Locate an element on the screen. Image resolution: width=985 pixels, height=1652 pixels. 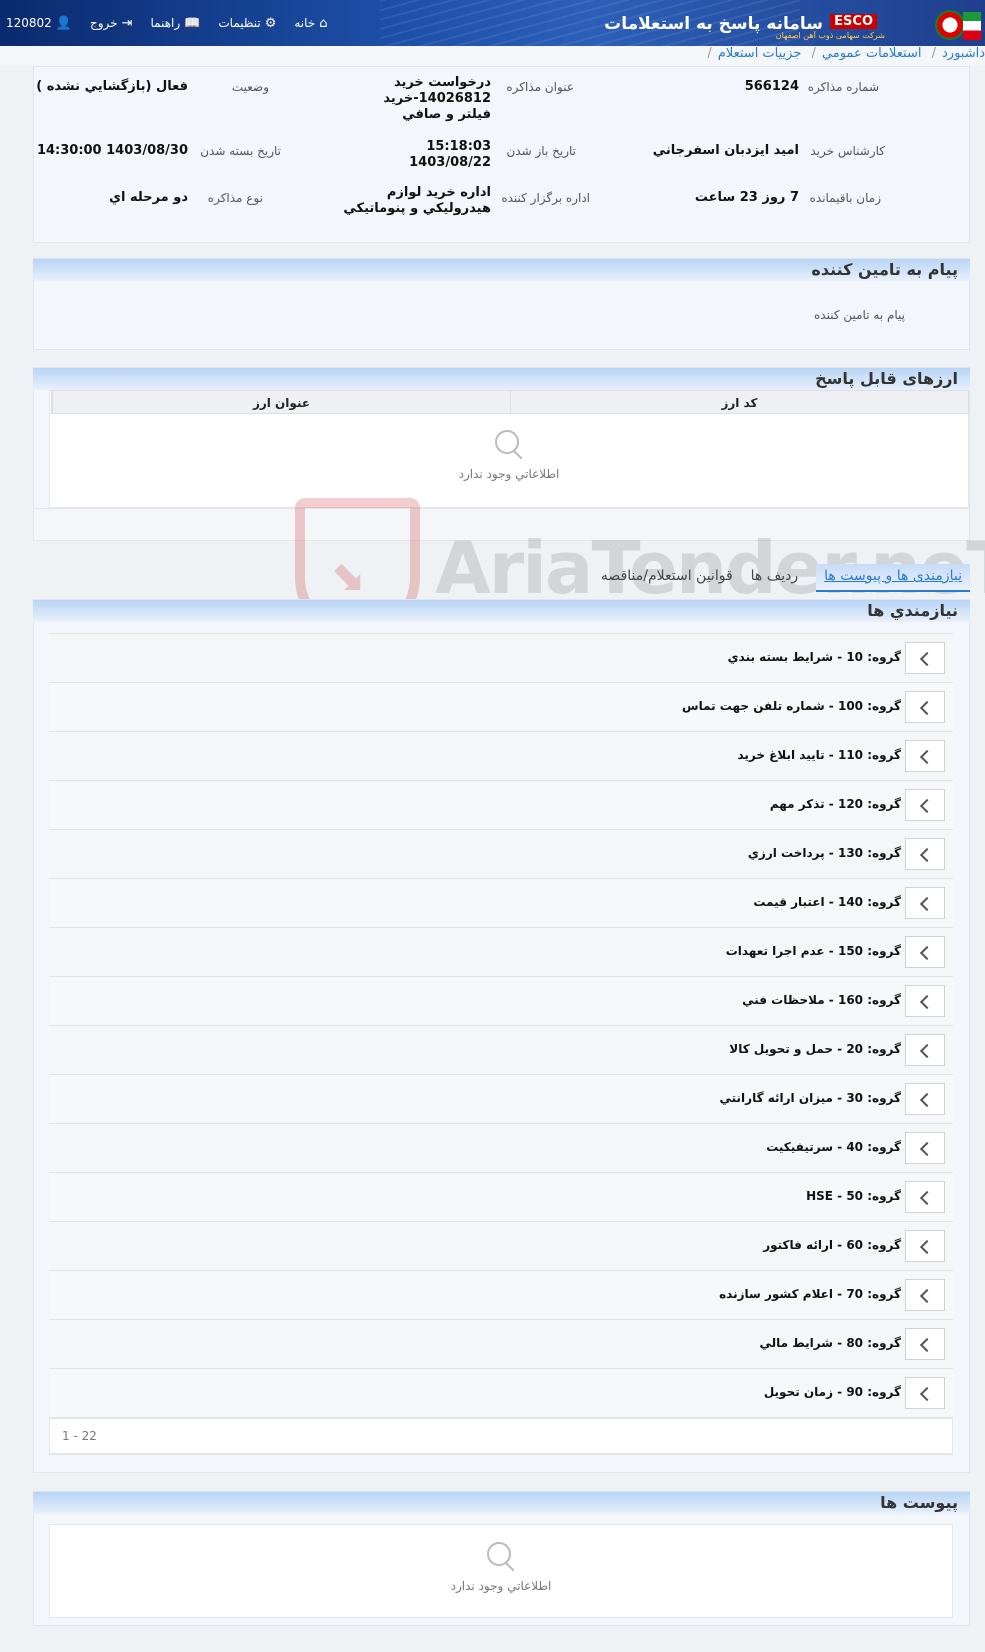
group-row: گروه: 60 - ارائه فاکتور is located at coordinates (501, 1246).